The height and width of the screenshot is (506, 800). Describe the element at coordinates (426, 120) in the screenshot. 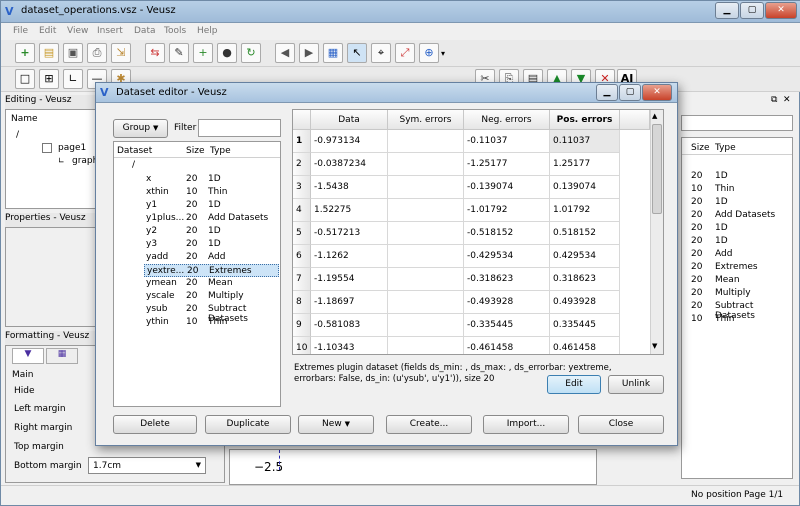

I see `sym-errors-column-header: Sym. errors` at that location.